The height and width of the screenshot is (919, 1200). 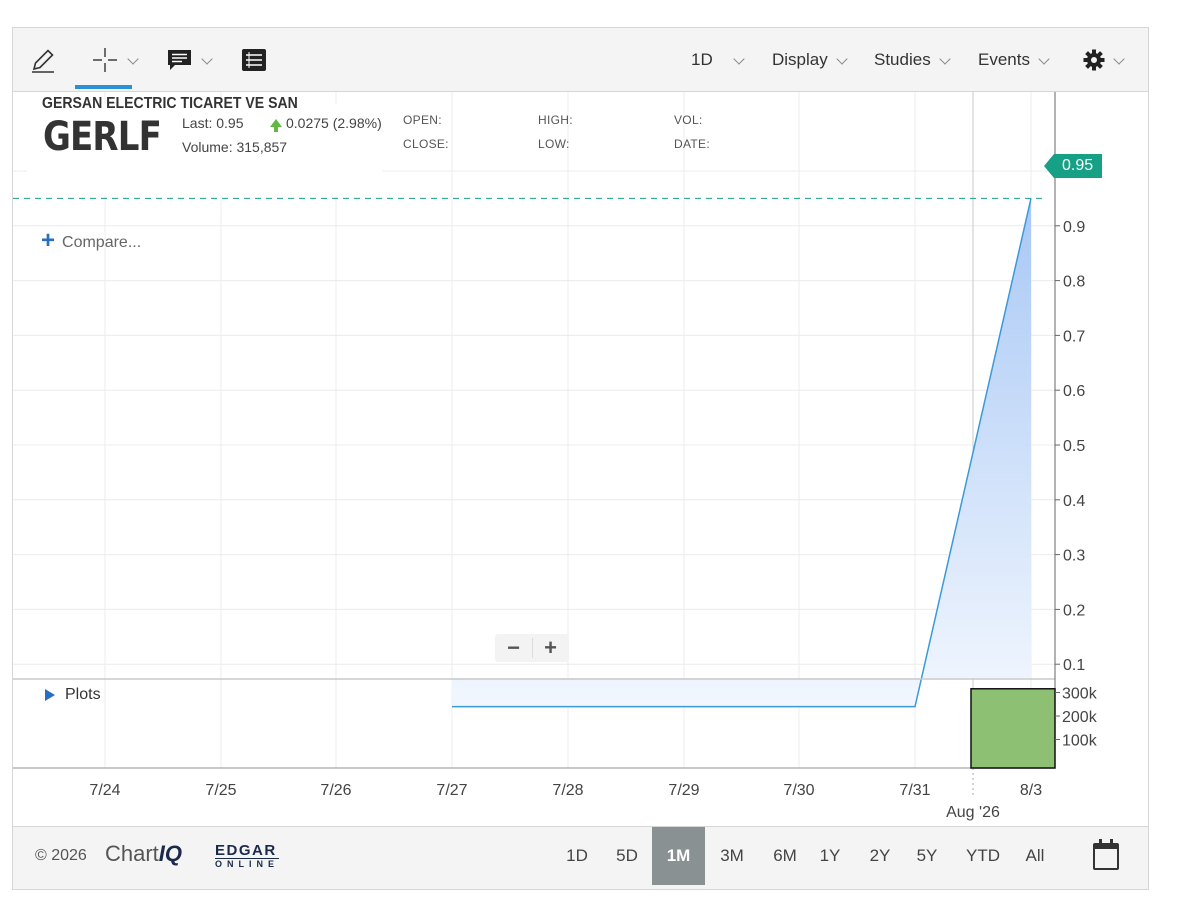 I want to click on table-view-button, so click(x=254, y=60).